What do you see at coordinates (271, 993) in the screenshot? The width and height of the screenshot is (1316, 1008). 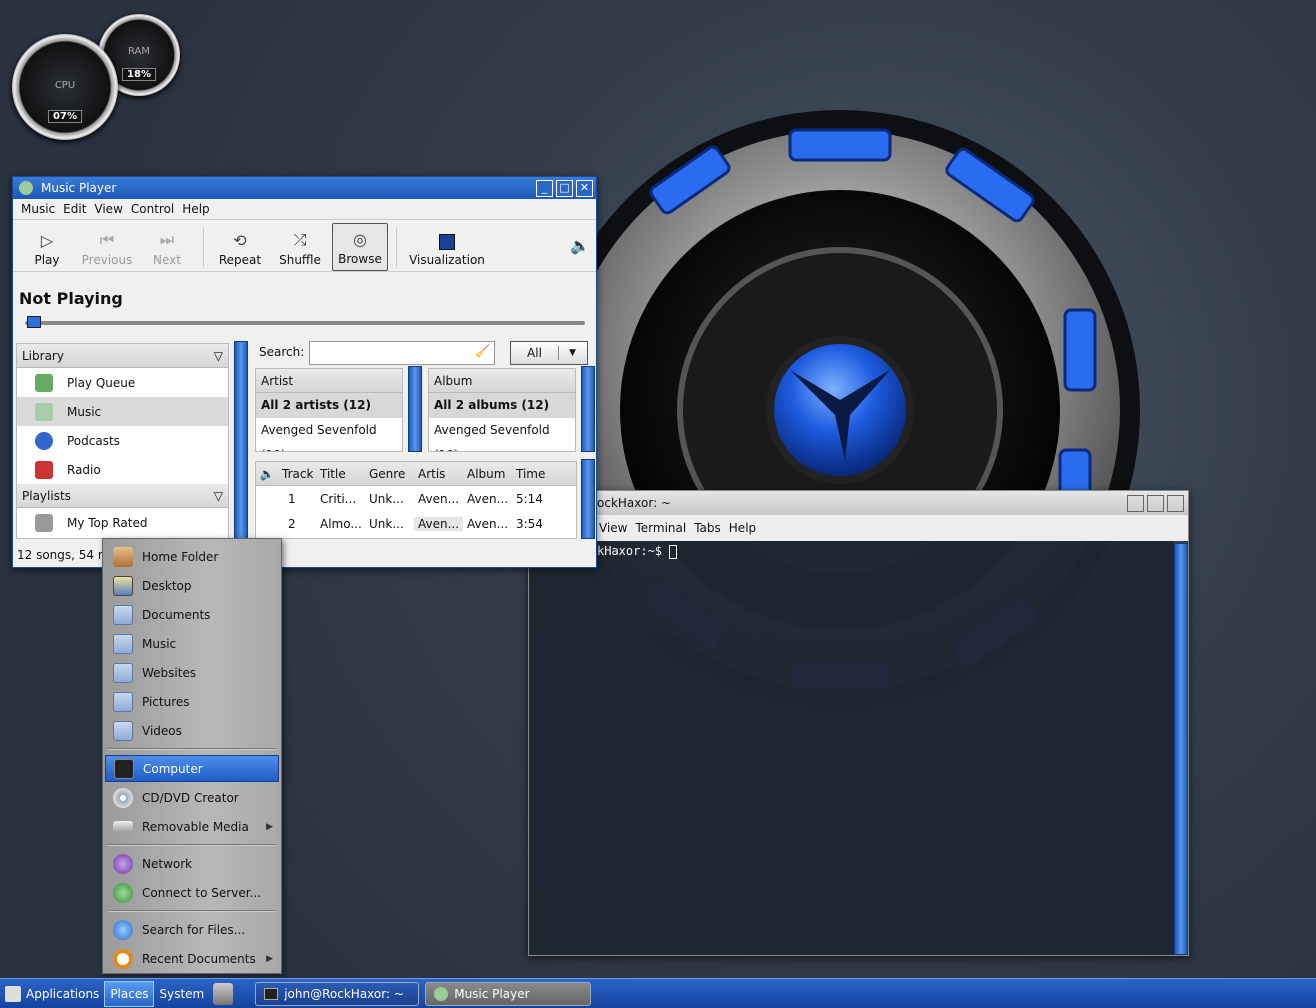 I see `terminal-icon` at bounding box center [271, 993].